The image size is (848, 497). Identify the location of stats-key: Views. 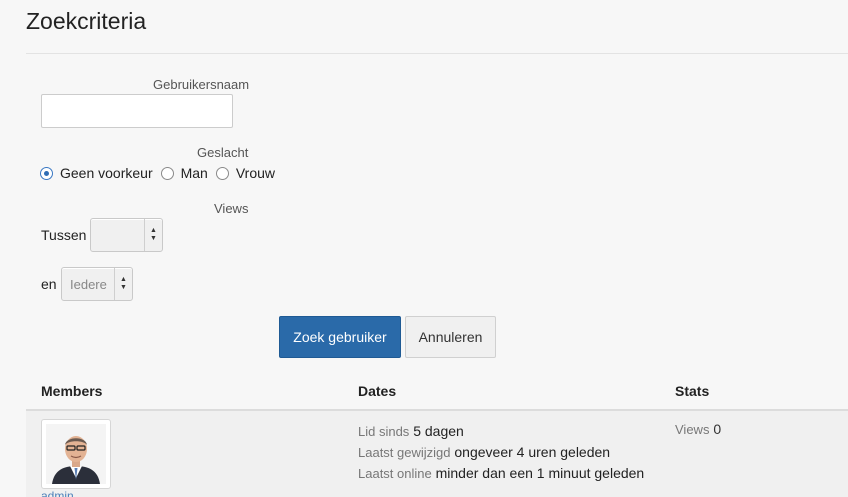
(692, 429).